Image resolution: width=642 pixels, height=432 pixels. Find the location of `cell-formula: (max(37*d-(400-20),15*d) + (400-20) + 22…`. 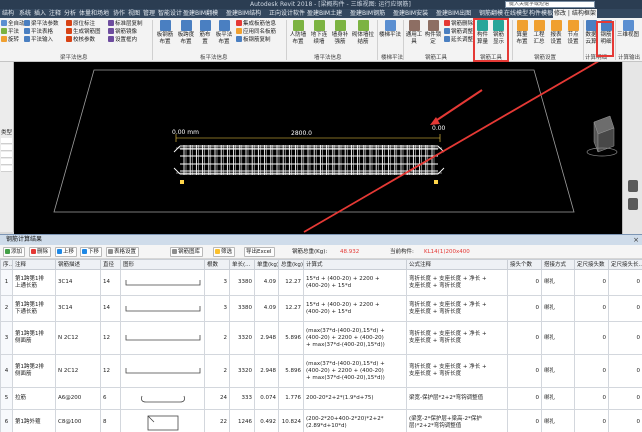

cell-formula: (max(37*d-(400-20),15*d) + (400-20) + 22… is located at coordinates (355, 371).